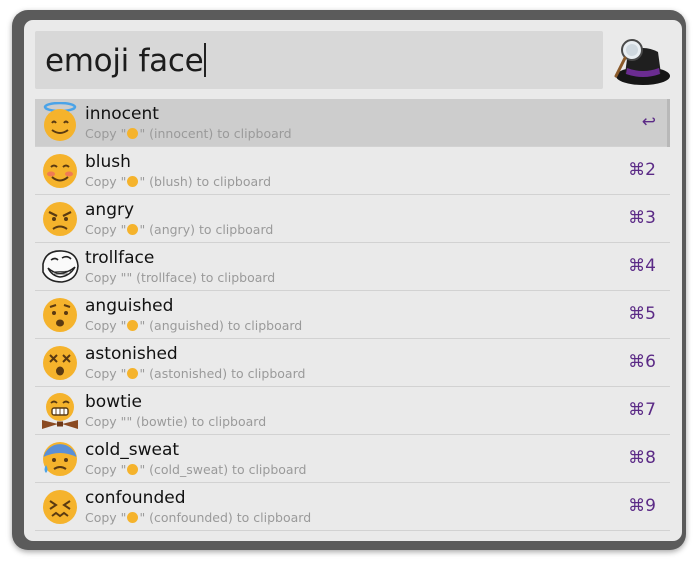 The image size is (700, 566). I want to click on trollface-icon, so click(60, 266).